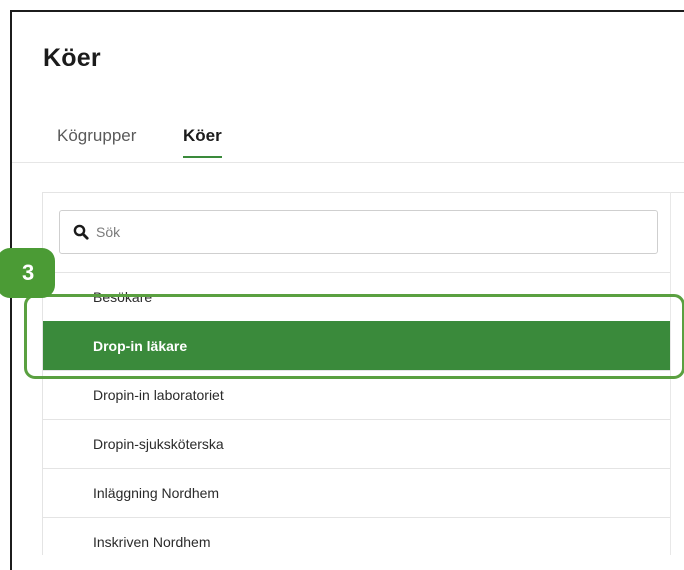 The height and width of the screenshot is (570, 684). What do you see at coordinates (366, 232) in the screenshot?
I see `search-input` at bounding box center [366, 232].